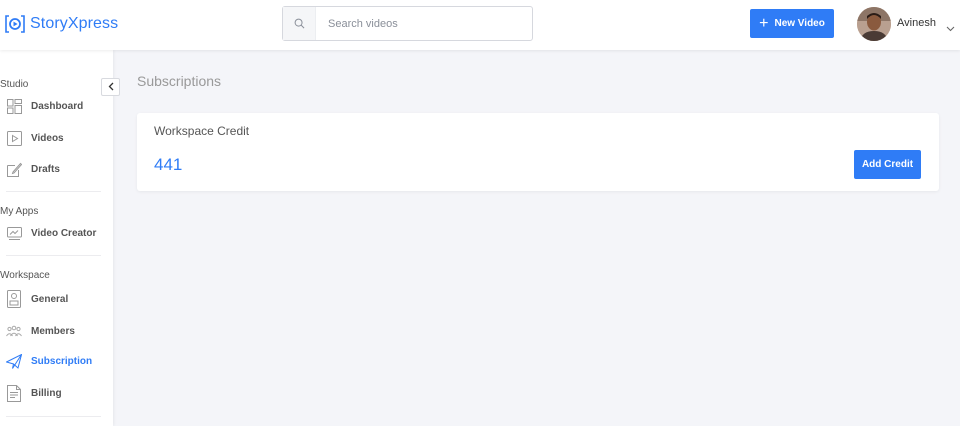 This screenshot has width=960, height=426. I want to click on search-input, so click(423, 23).